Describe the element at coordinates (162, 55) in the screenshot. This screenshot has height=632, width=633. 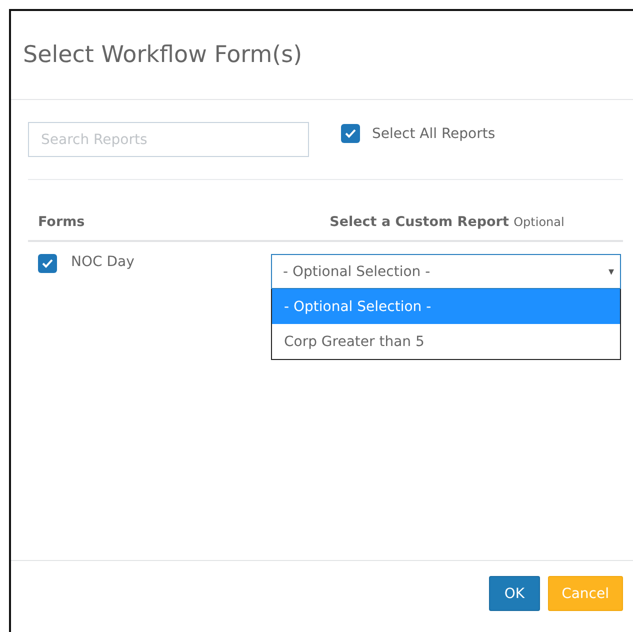
I see `dialog-title: Select Workflow Form(s)` at that location.